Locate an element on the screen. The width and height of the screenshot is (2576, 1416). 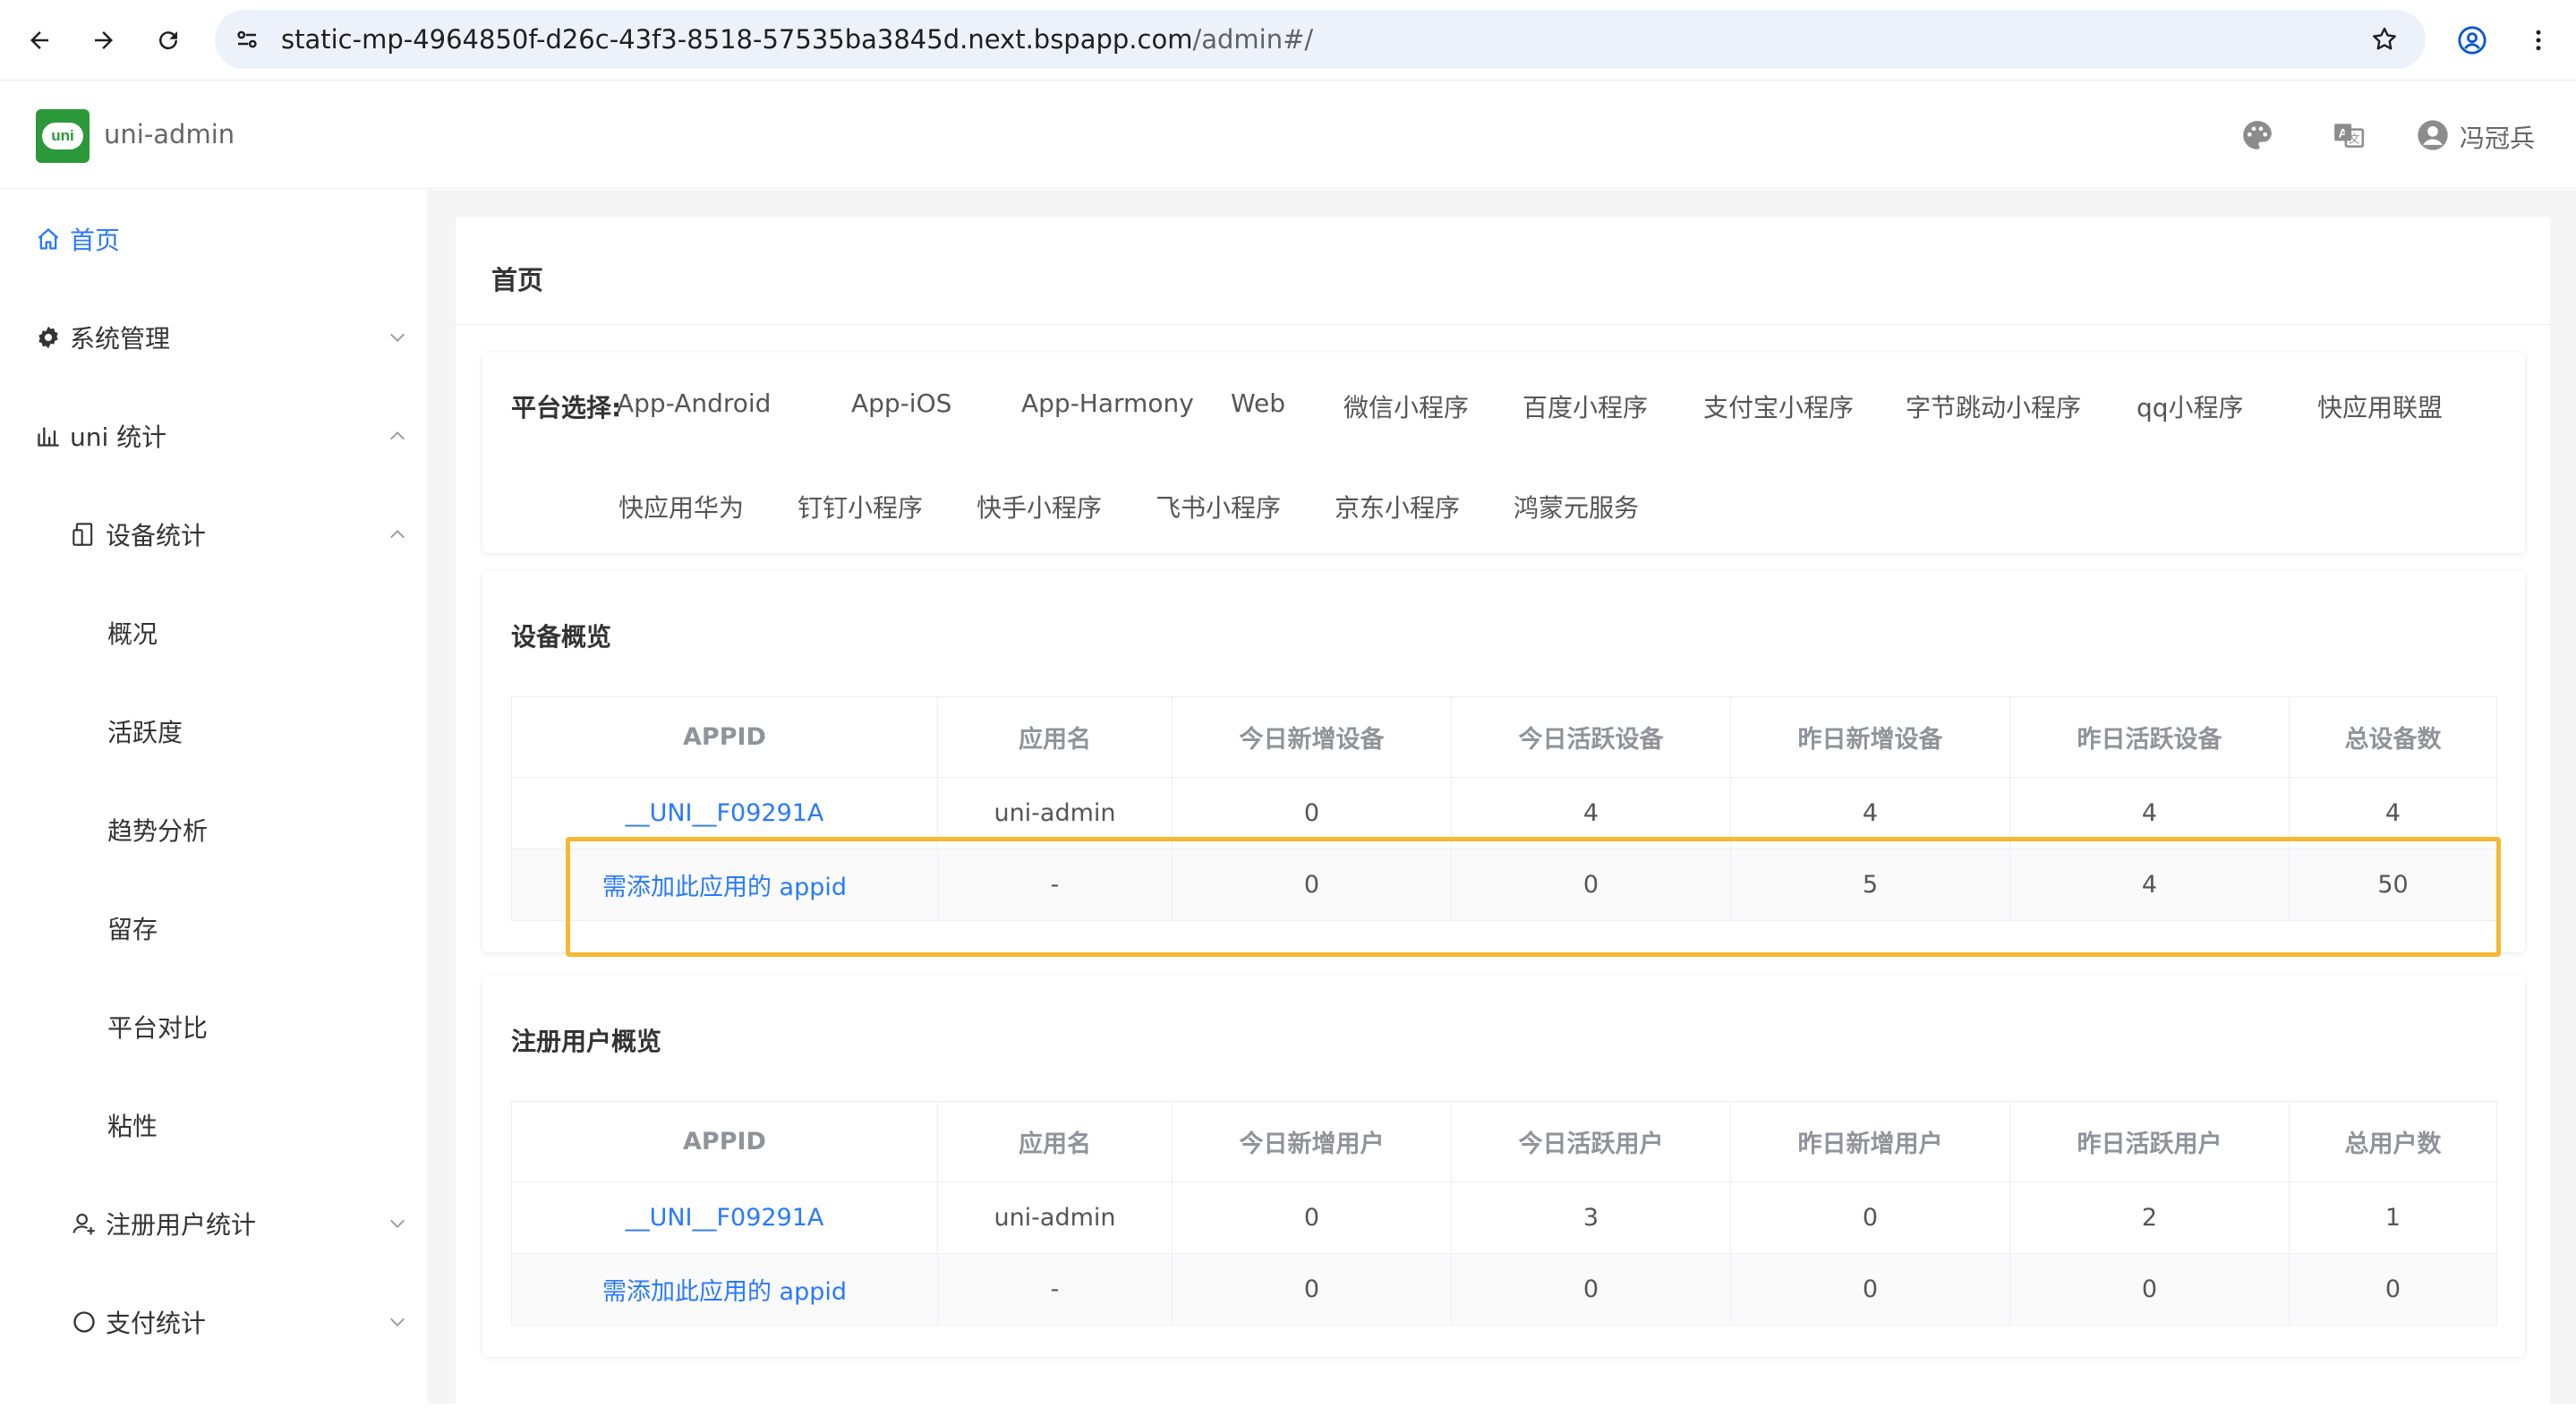
sidebar-item-user-stat: 注册用户统计 is located at coordinates (214, 1223).